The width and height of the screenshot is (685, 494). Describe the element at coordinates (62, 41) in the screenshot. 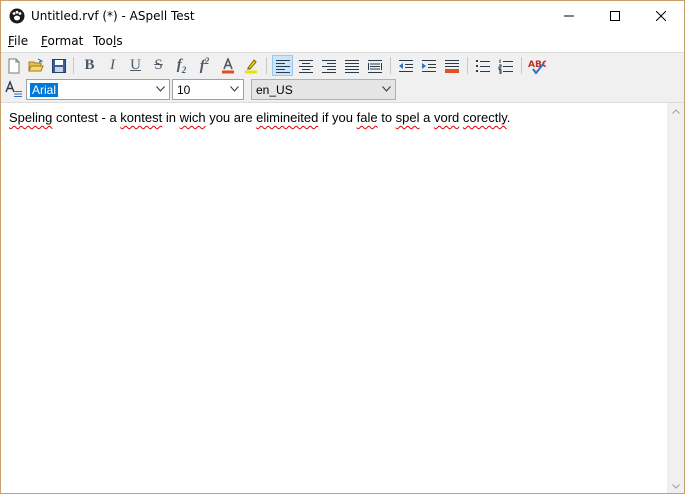

I see `menu-format: Format` at that location.